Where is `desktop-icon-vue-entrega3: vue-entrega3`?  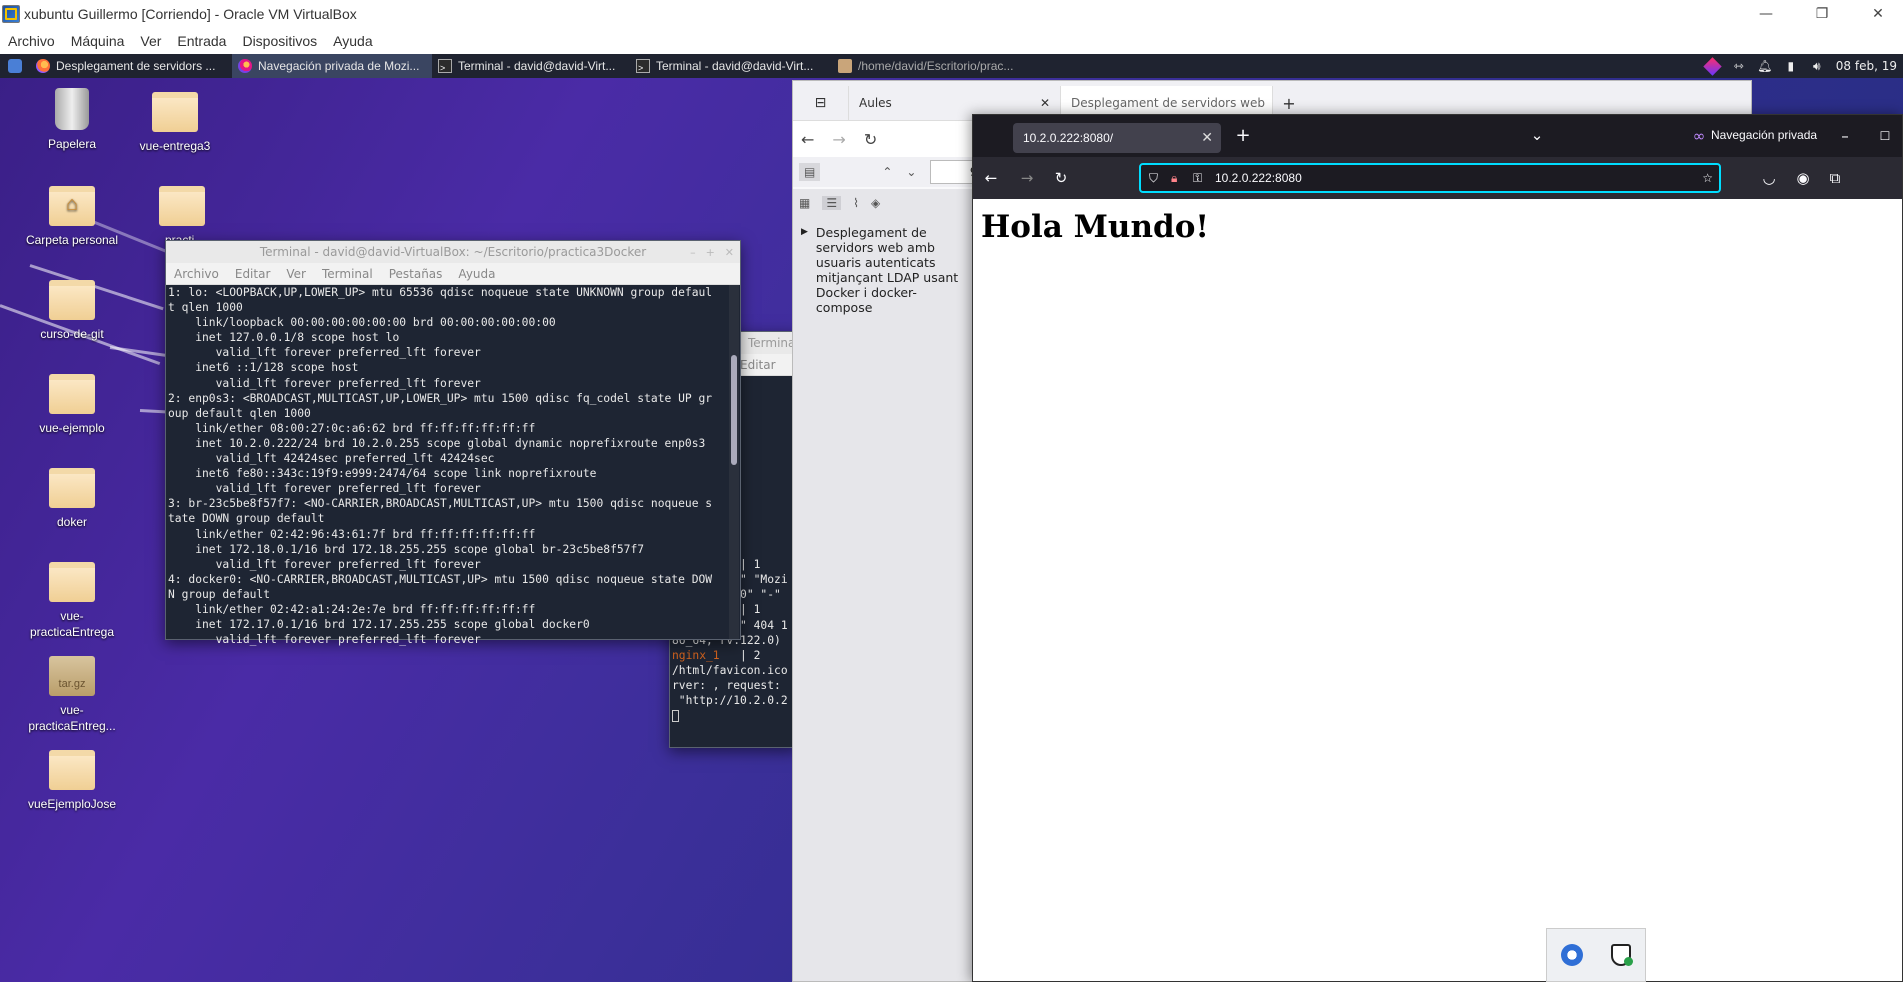
desktop-icon-vue-entrega3: vue-entrega3 is located at coordinates (175, 123).